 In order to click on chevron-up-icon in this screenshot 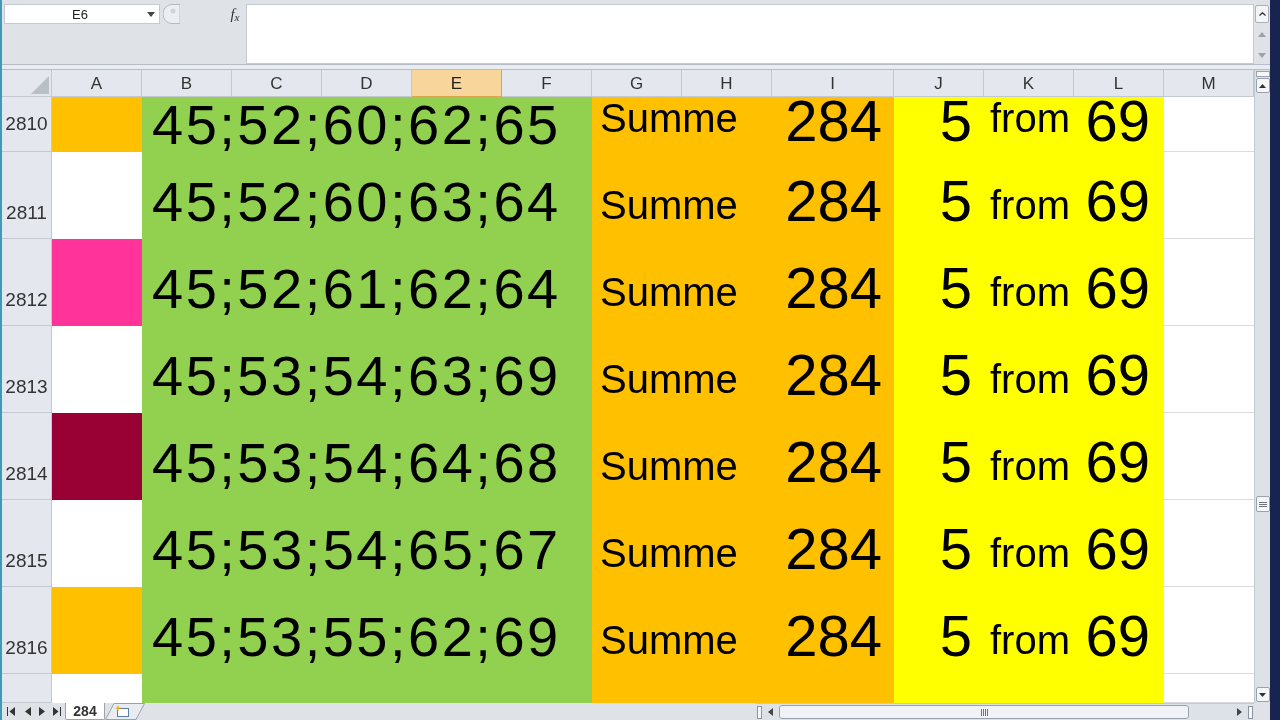, I will do `click(1262, 14)`.